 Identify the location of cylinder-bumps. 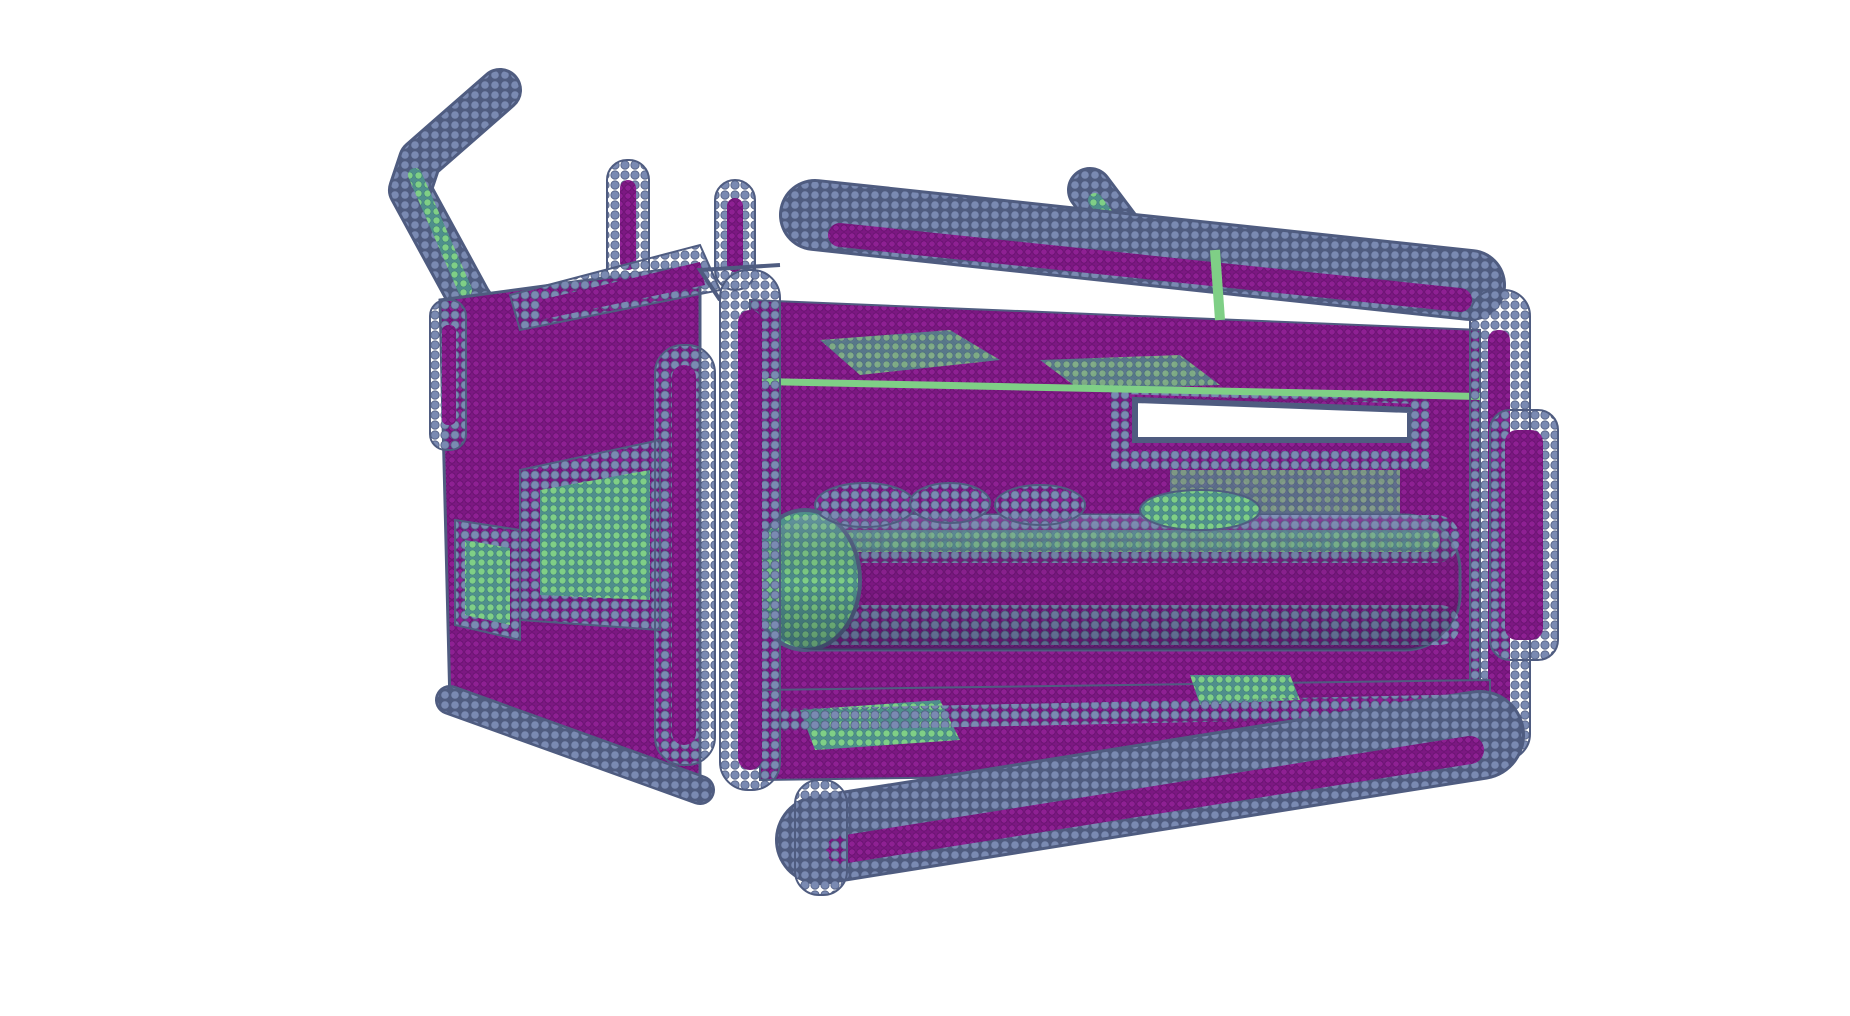
(1037, 506).